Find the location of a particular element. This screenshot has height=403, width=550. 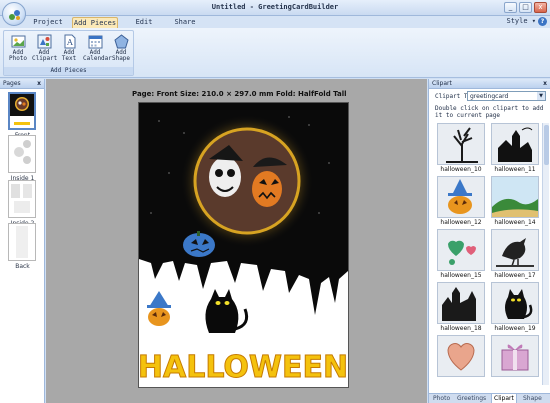

green-hearts-icon is located at coordinates (461, 250).